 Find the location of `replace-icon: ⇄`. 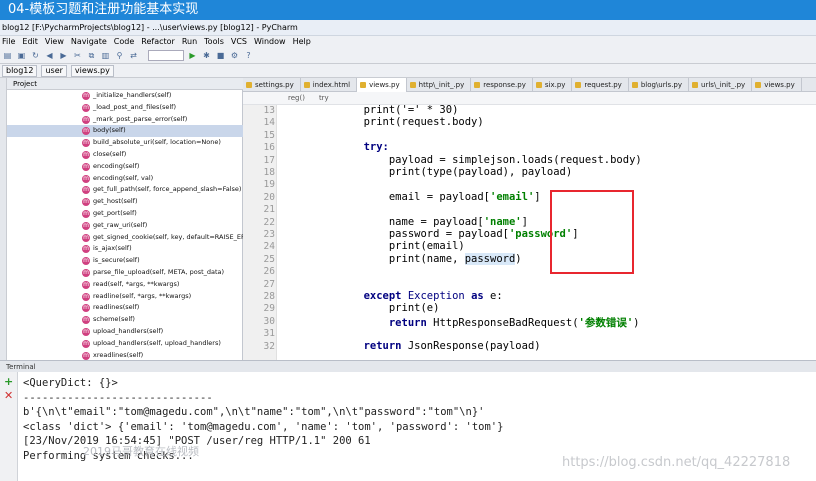

replace-icon: ⇄ is located at coordinates (133, 55).